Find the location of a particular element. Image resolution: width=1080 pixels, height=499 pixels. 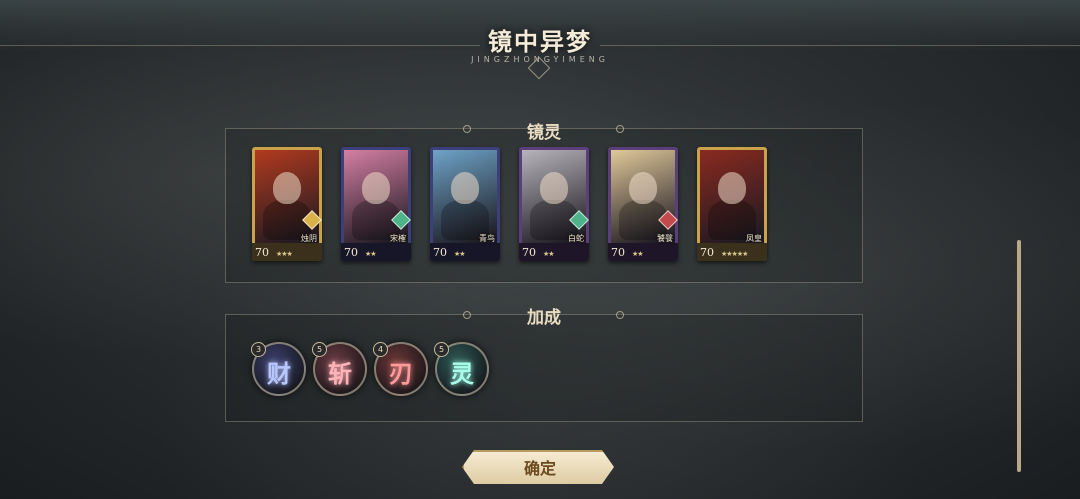

bonus-glyph: 斩 is located at coordinates (340, 373).